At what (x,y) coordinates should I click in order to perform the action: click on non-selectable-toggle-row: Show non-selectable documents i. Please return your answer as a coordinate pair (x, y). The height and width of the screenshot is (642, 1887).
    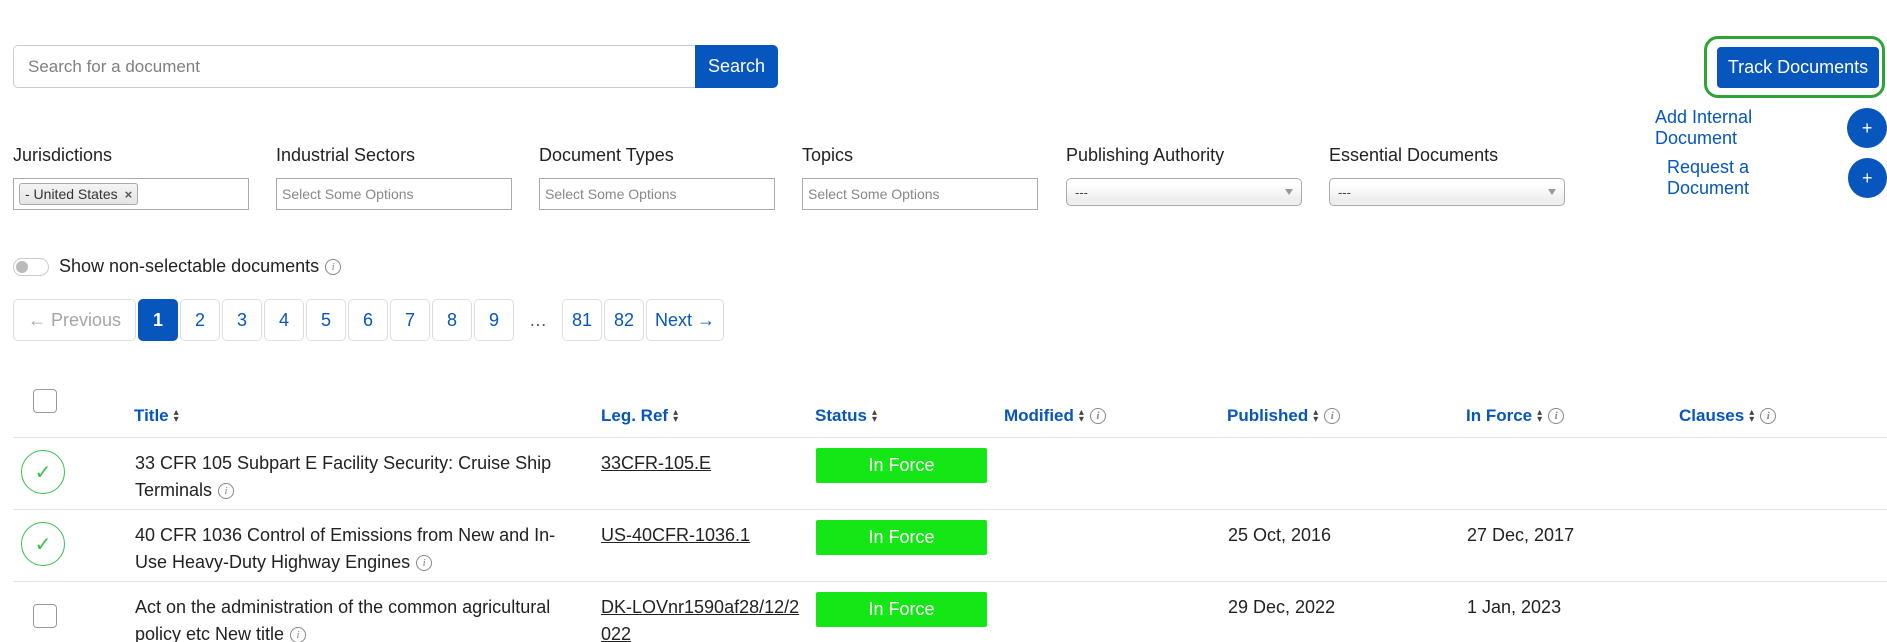
    Looking at the image, I should click on (177, 266).